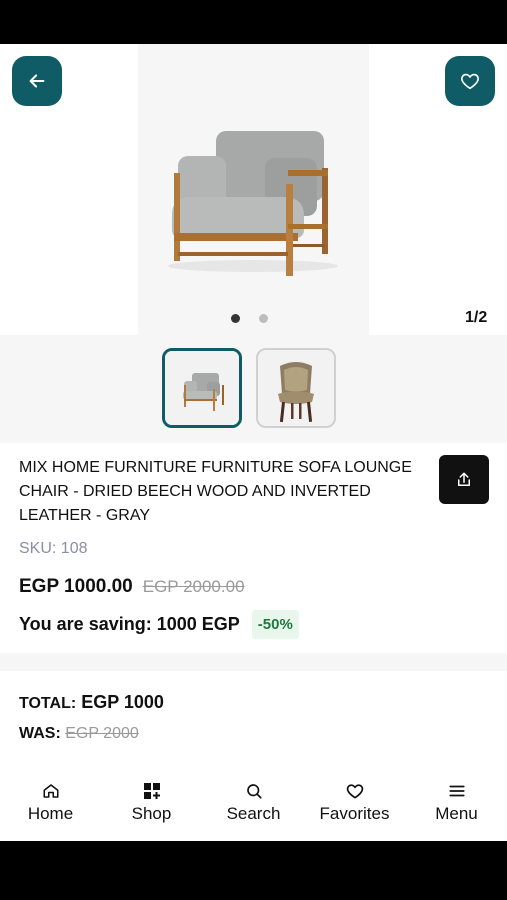 The height and width of the screenshot is (900, 507). Describe the element at coordinates (253, 22) in the screenshot. I see `status-bar` at that location.